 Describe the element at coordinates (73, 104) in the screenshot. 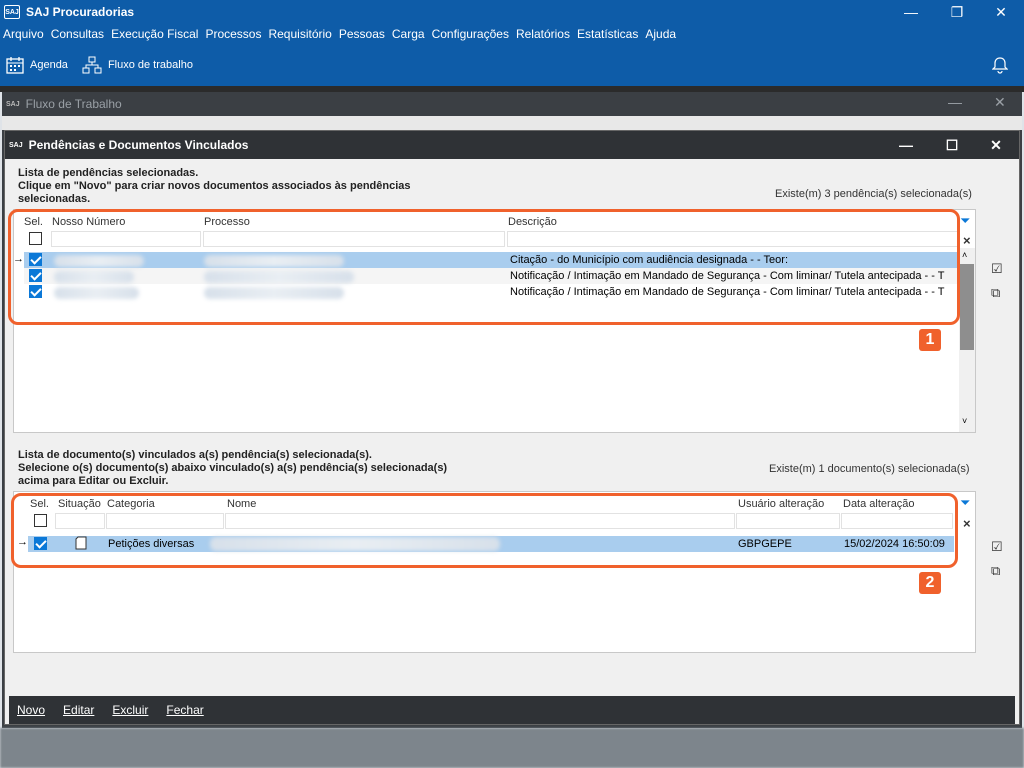

I see `fluxo-window-title: Fluxo de Trabalho` at that location.